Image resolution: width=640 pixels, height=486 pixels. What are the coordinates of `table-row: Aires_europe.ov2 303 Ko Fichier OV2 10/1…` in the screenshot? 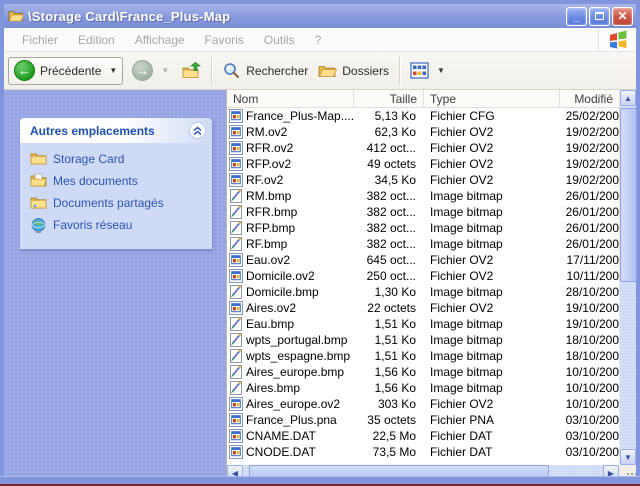 It's located at (423, 404).